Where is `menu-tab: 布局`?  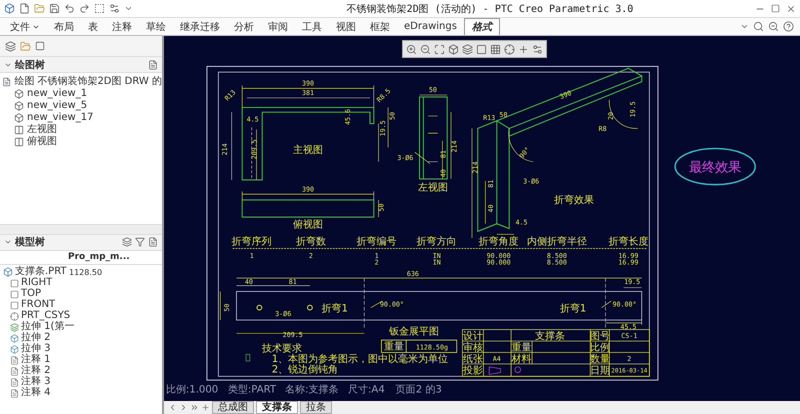
menu-tab: 布局 is located at coordinates (64, 26).